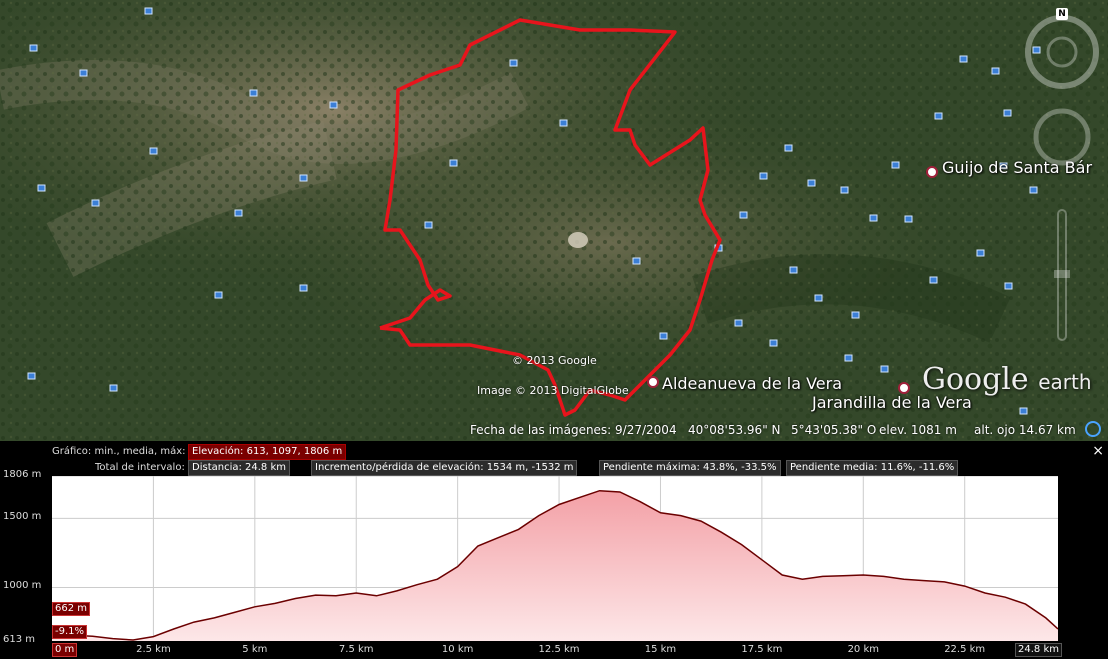 The height and width of the screenshot is (659, 1108). I want to click on x-tick-label: 10 km, so click(457, 649).